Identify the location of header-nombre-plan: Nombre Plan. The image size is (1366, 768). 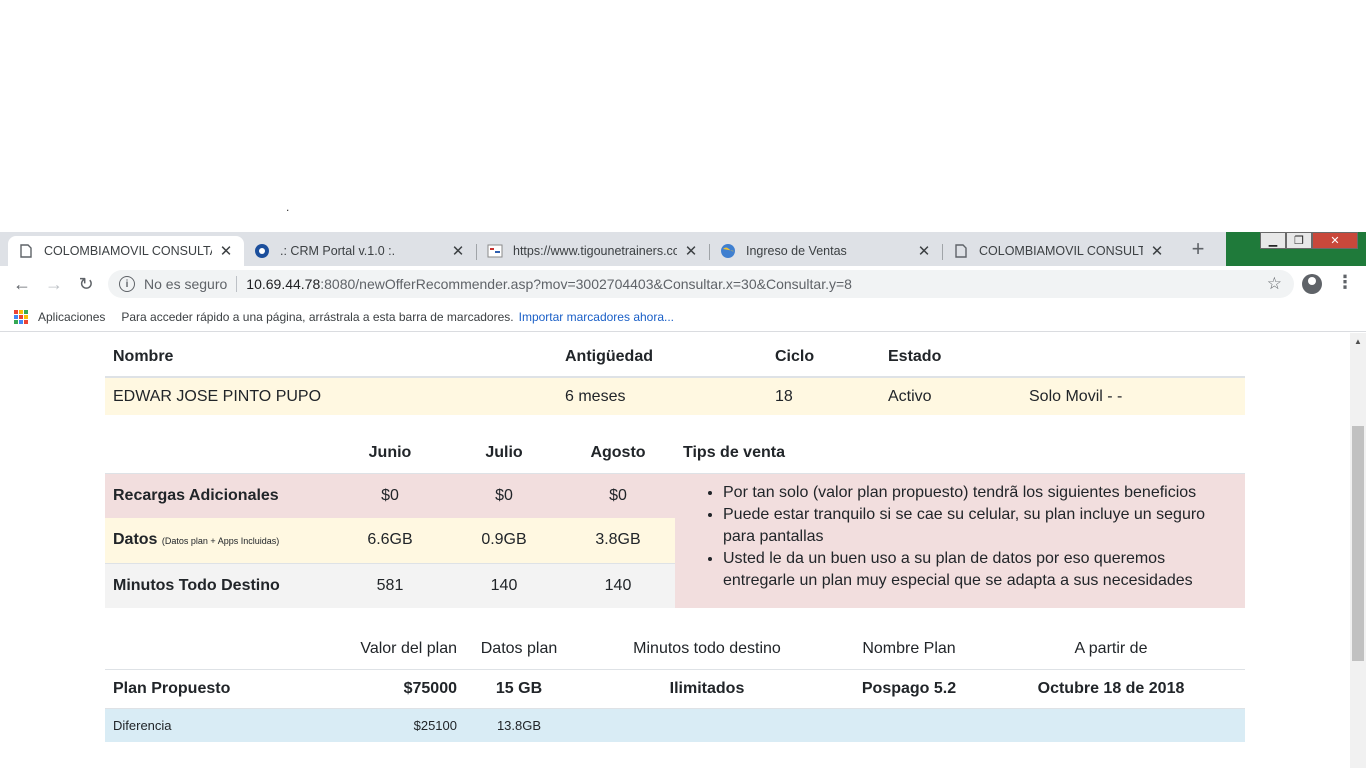
(909, 649).